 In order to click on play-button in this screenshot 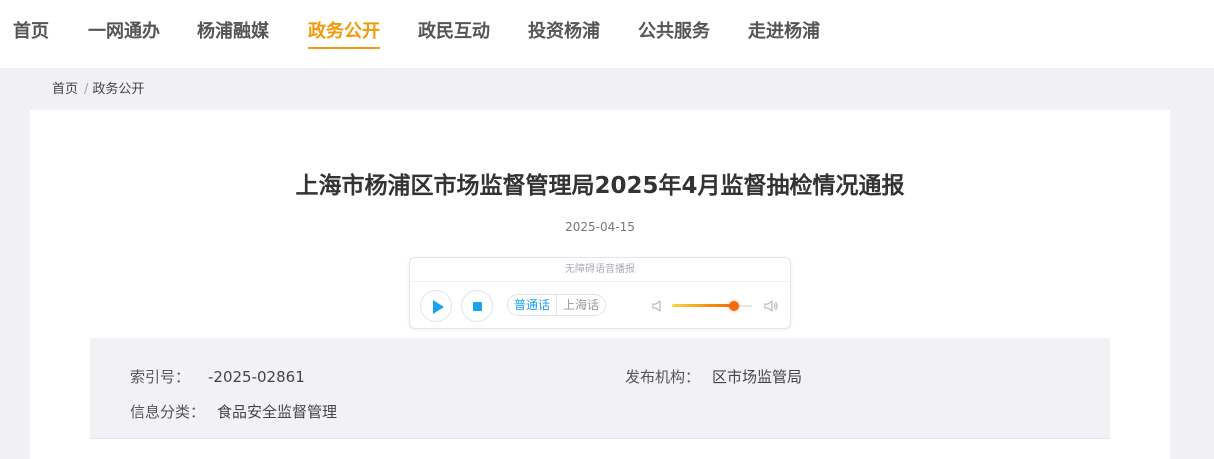, I will do `click(436, 306)`.